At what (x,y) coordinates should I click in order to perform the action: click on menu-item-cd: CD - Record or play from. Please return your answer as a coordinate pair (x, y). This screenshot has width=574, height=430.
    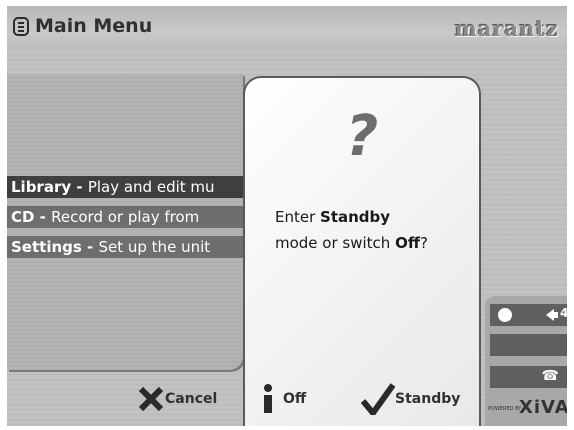
    Looking at the image, I should click on (125, 217).